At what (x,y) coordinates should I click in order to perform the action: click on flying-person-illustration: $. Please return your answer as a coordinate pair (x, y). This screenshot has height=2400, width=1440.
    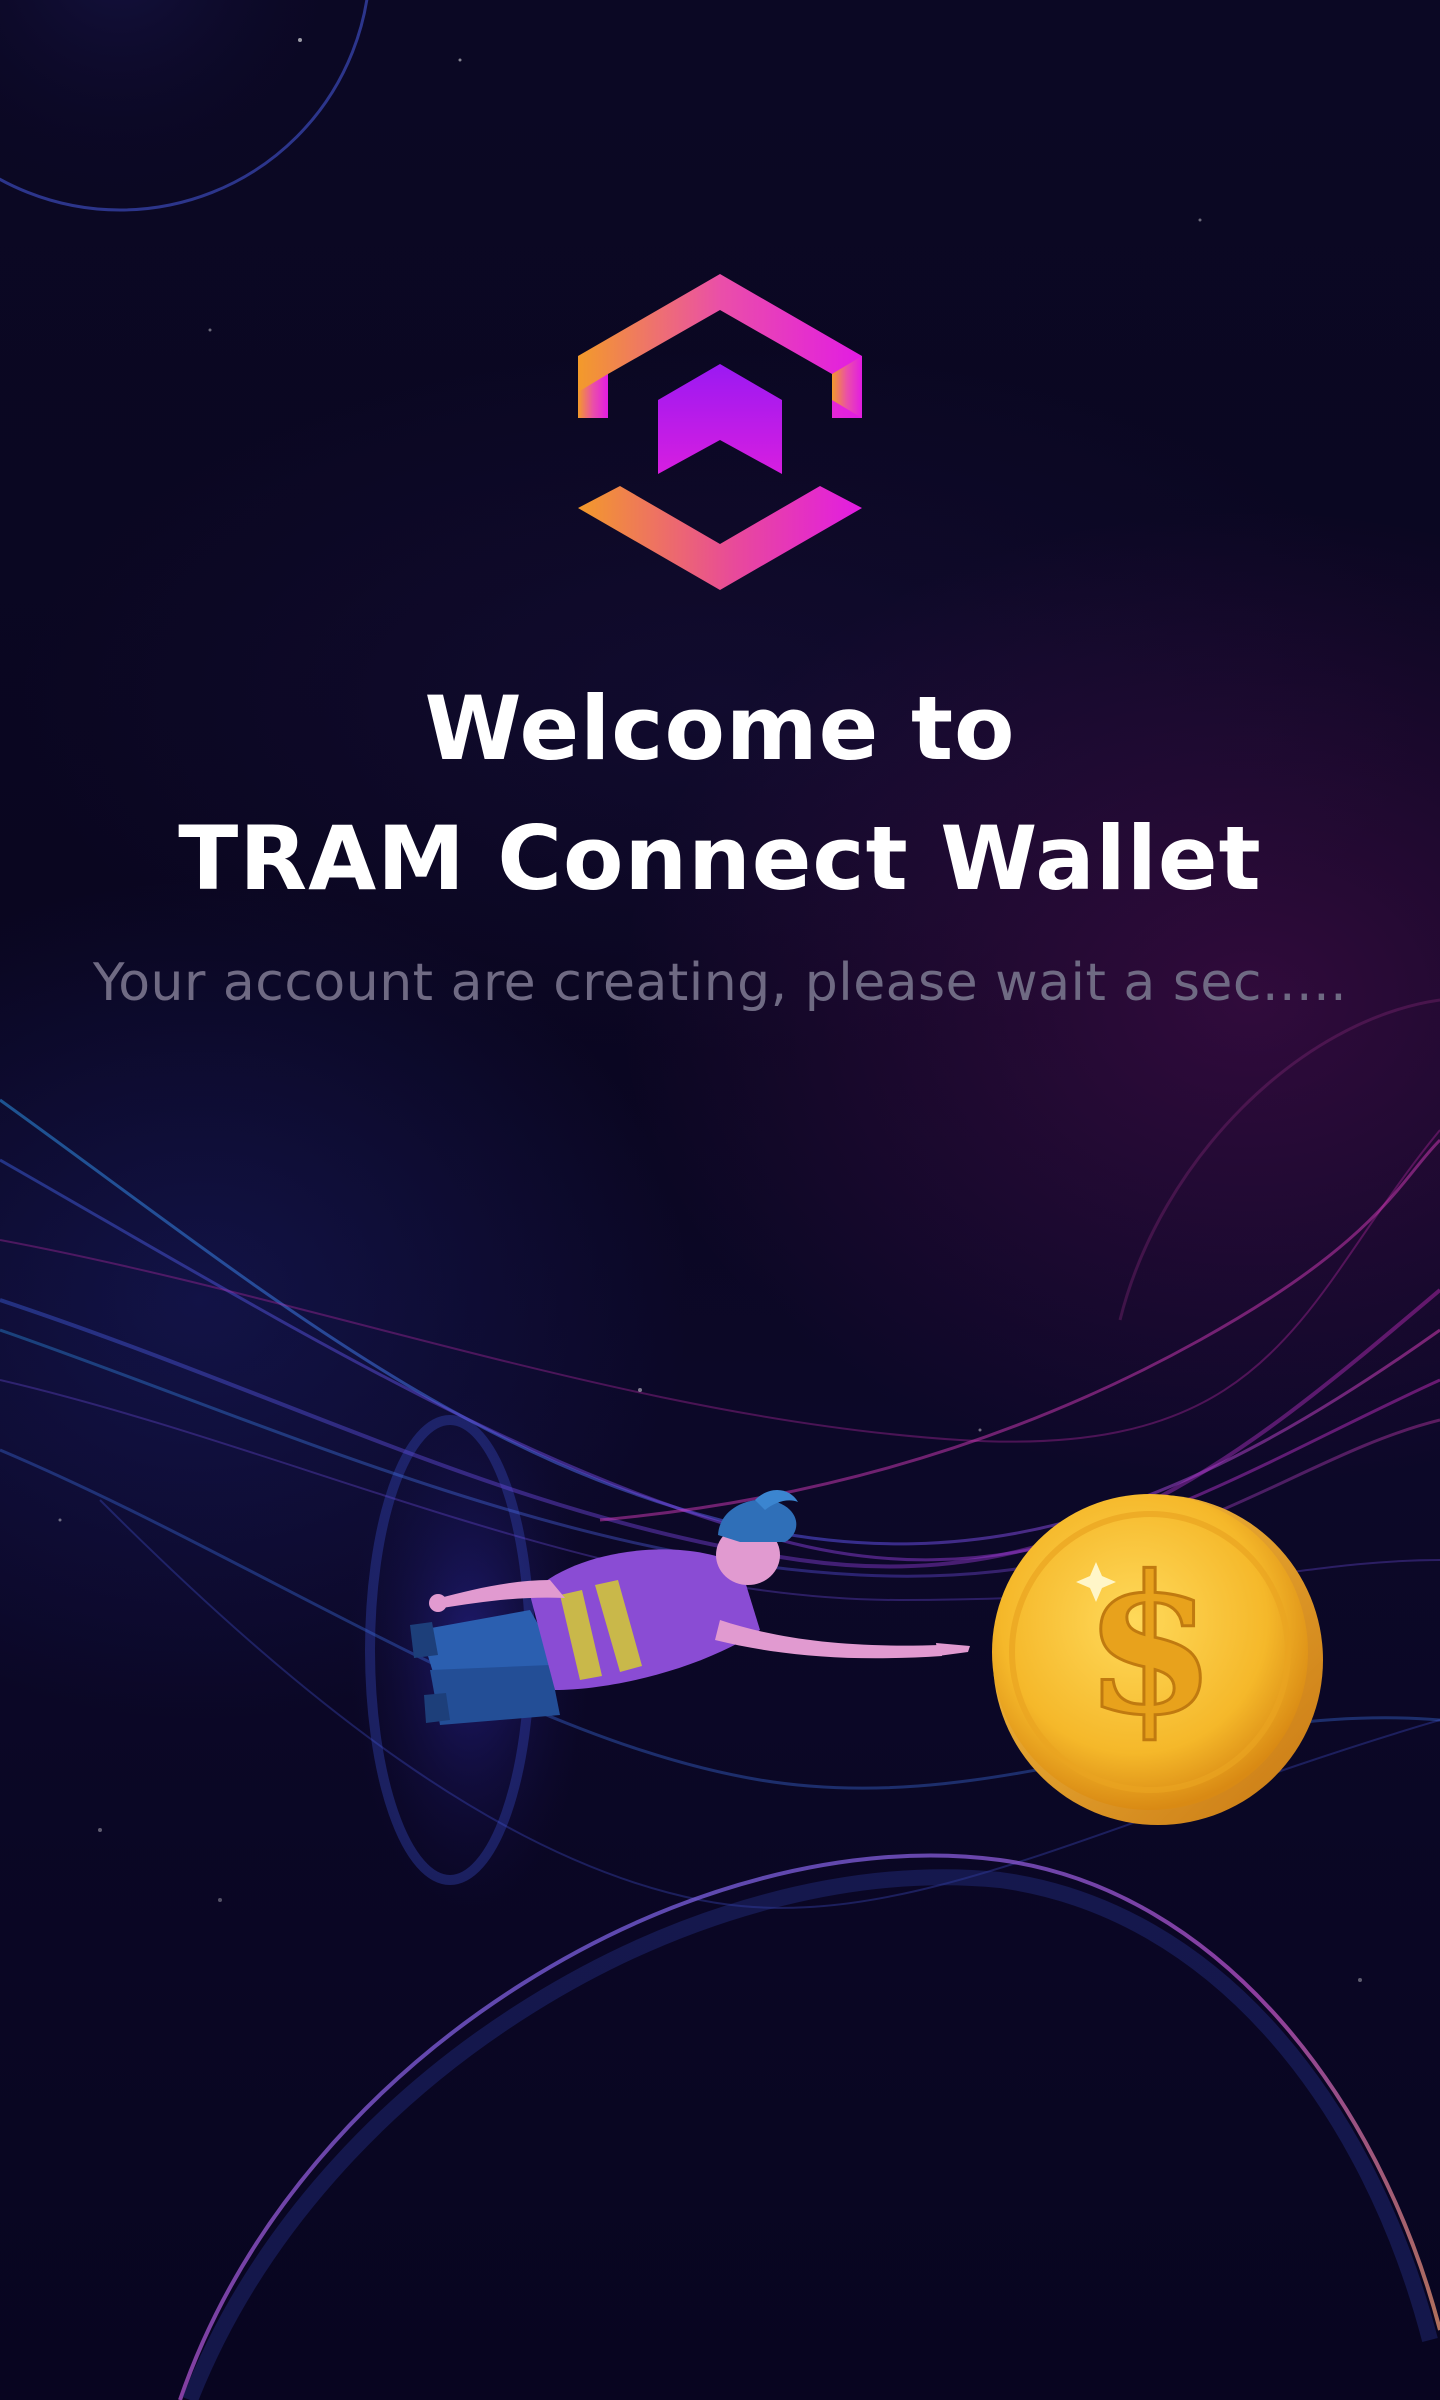
    Looking at the image, I should click on (866, 1657).